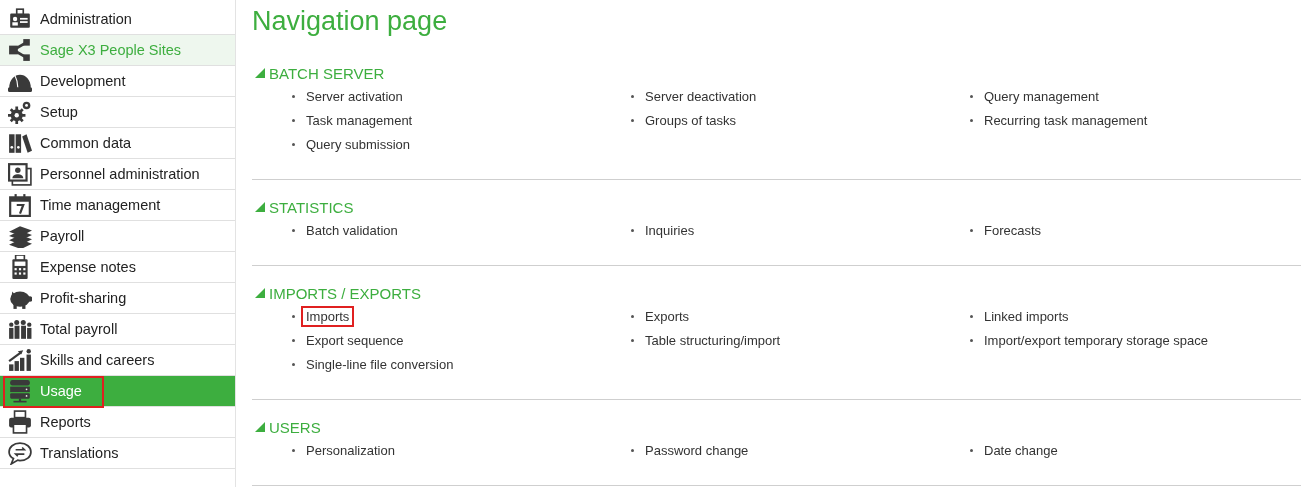 The width and height of the screenshot is (1301, 487). Describe the element at coordinates (117, 236) in the screenshot. I see `sidebar-item: Payroll` at that location.